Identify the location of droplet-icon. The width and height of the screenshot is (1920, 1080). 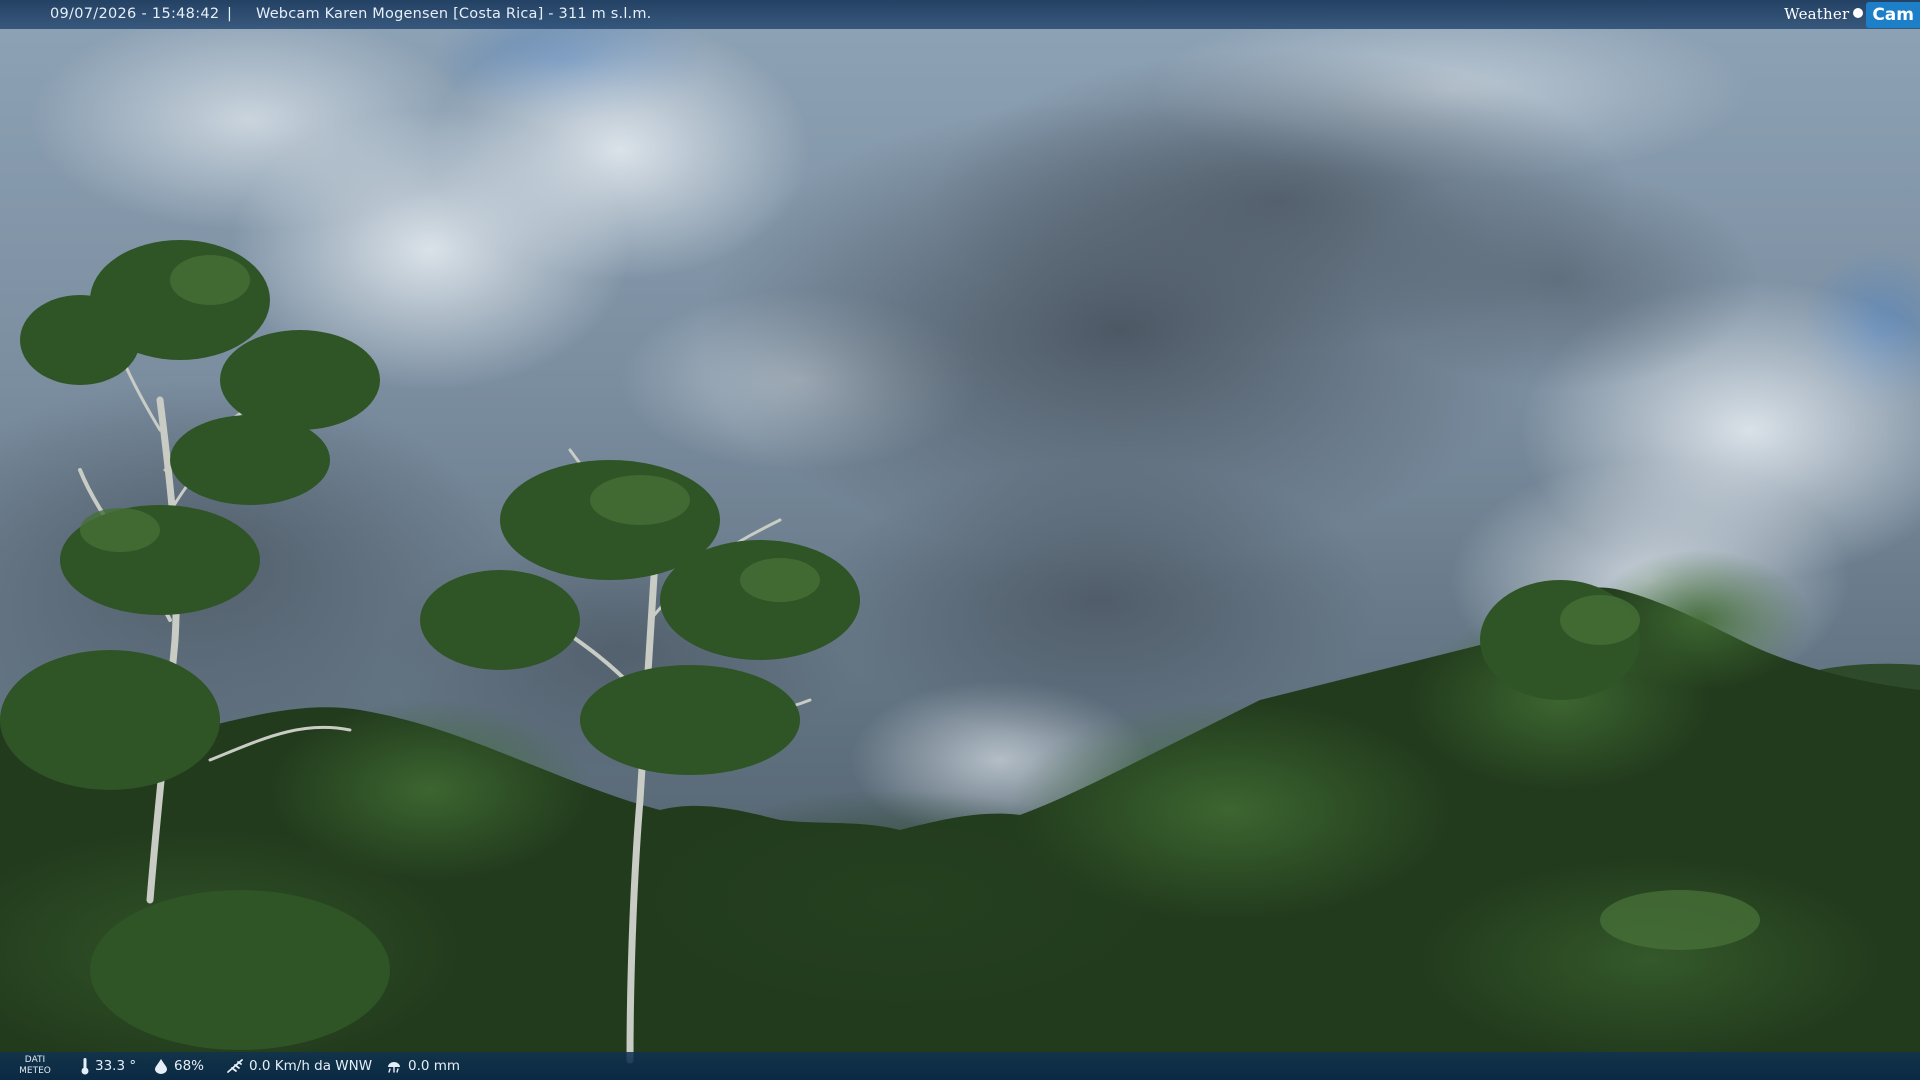
(161, 1066).